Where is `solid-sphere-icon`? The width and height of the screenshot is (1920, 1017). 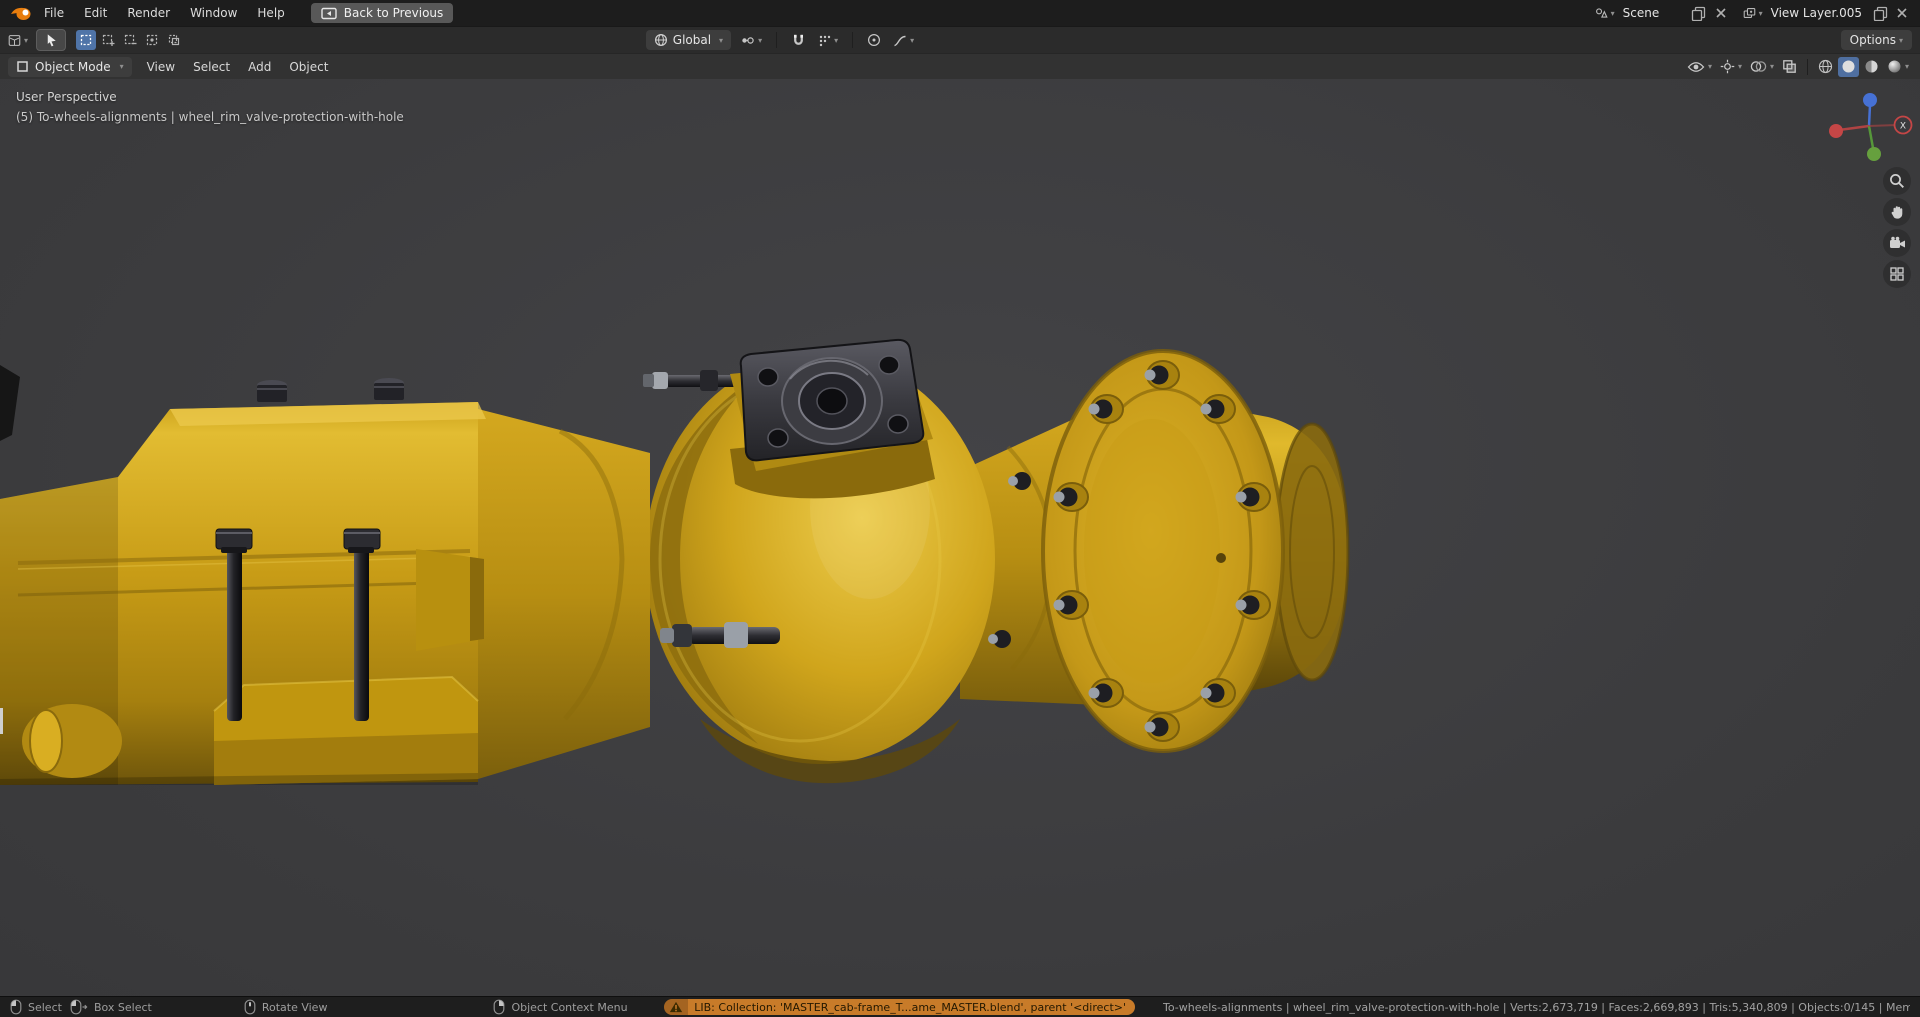 solid-sphere-icon is located at coordinates (1848, 66).